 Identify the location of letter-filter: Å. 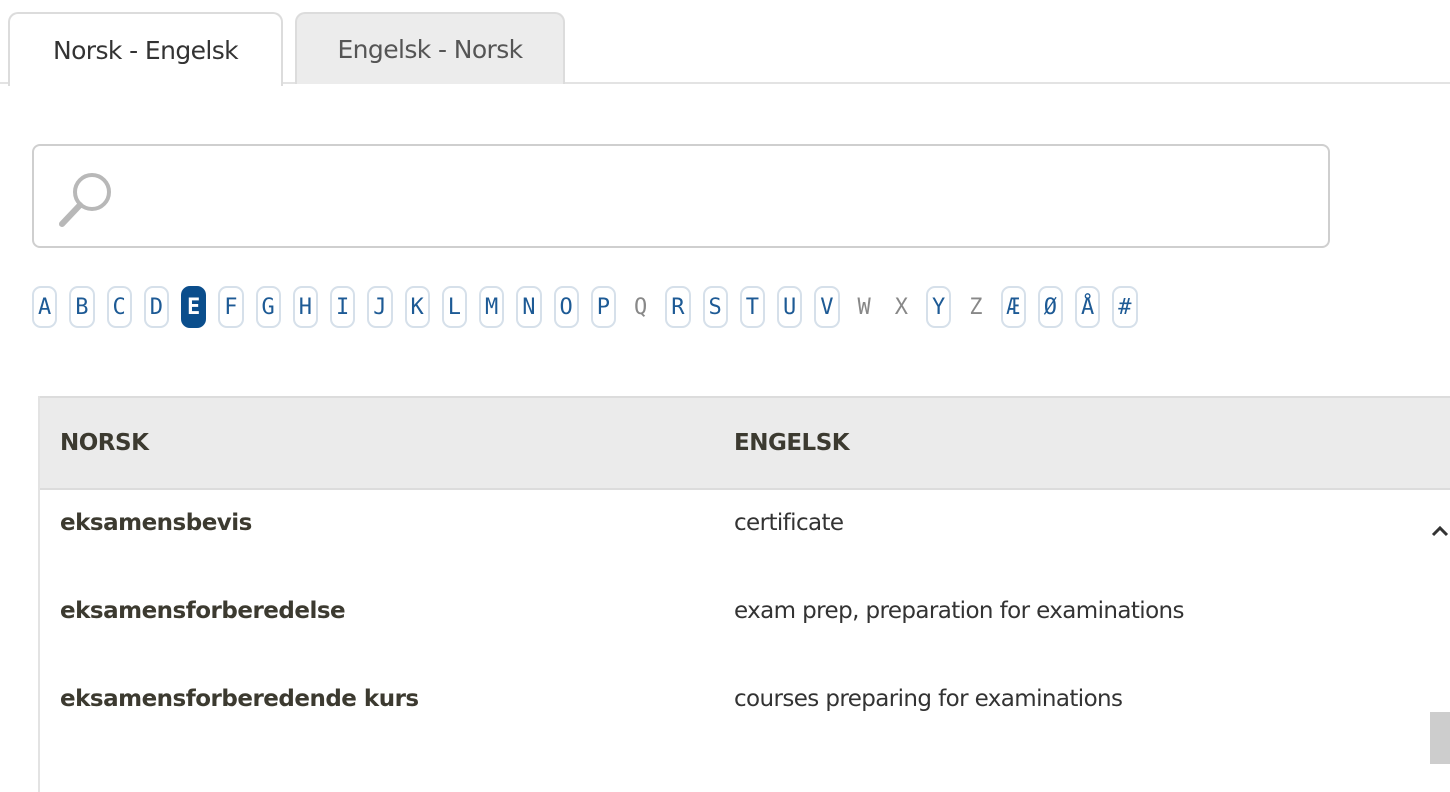
(1088, 307).